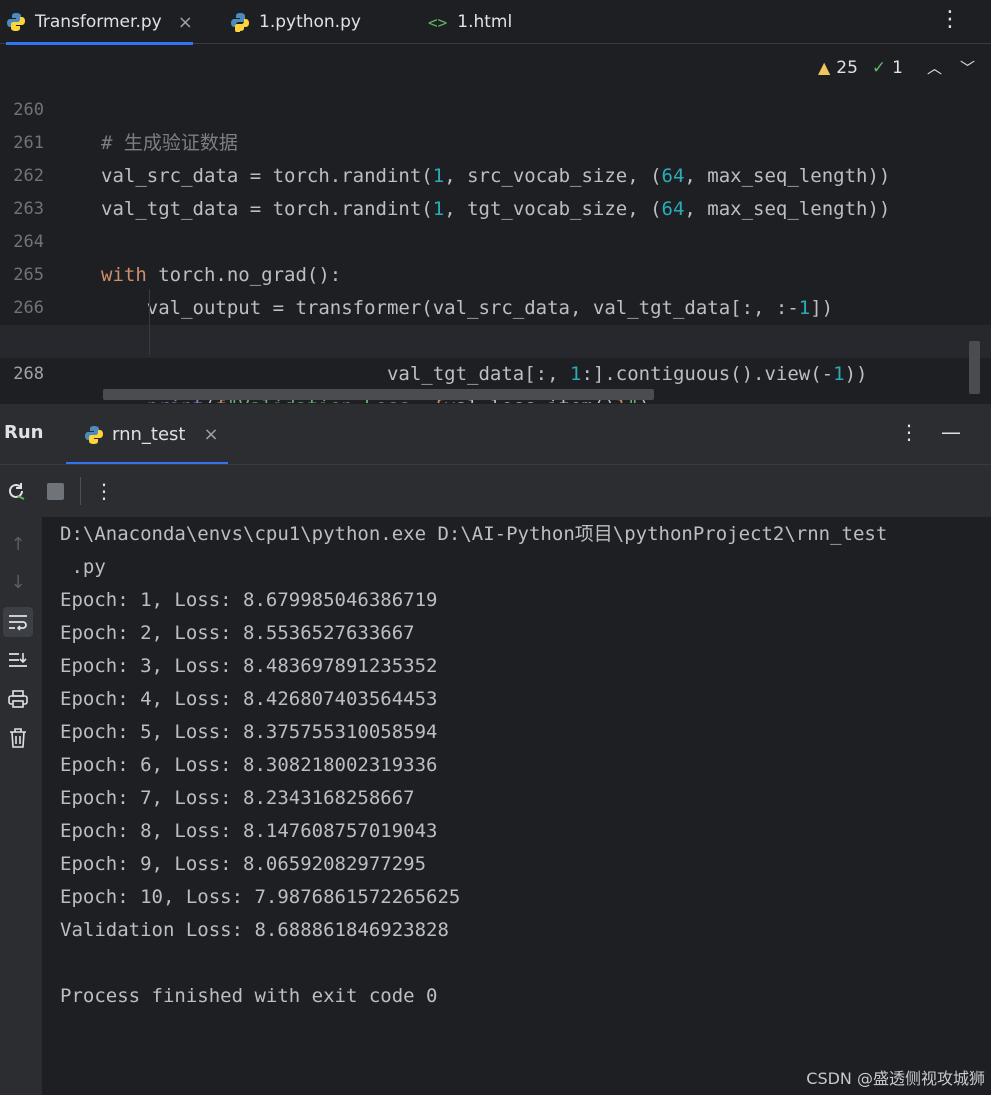 The height and width of the screenshot is (1095, 991). Describe the element at coordinates (254, 930) in the screenshot. I see `console-line: Validation Loss: 8.688861846923828` at that location.